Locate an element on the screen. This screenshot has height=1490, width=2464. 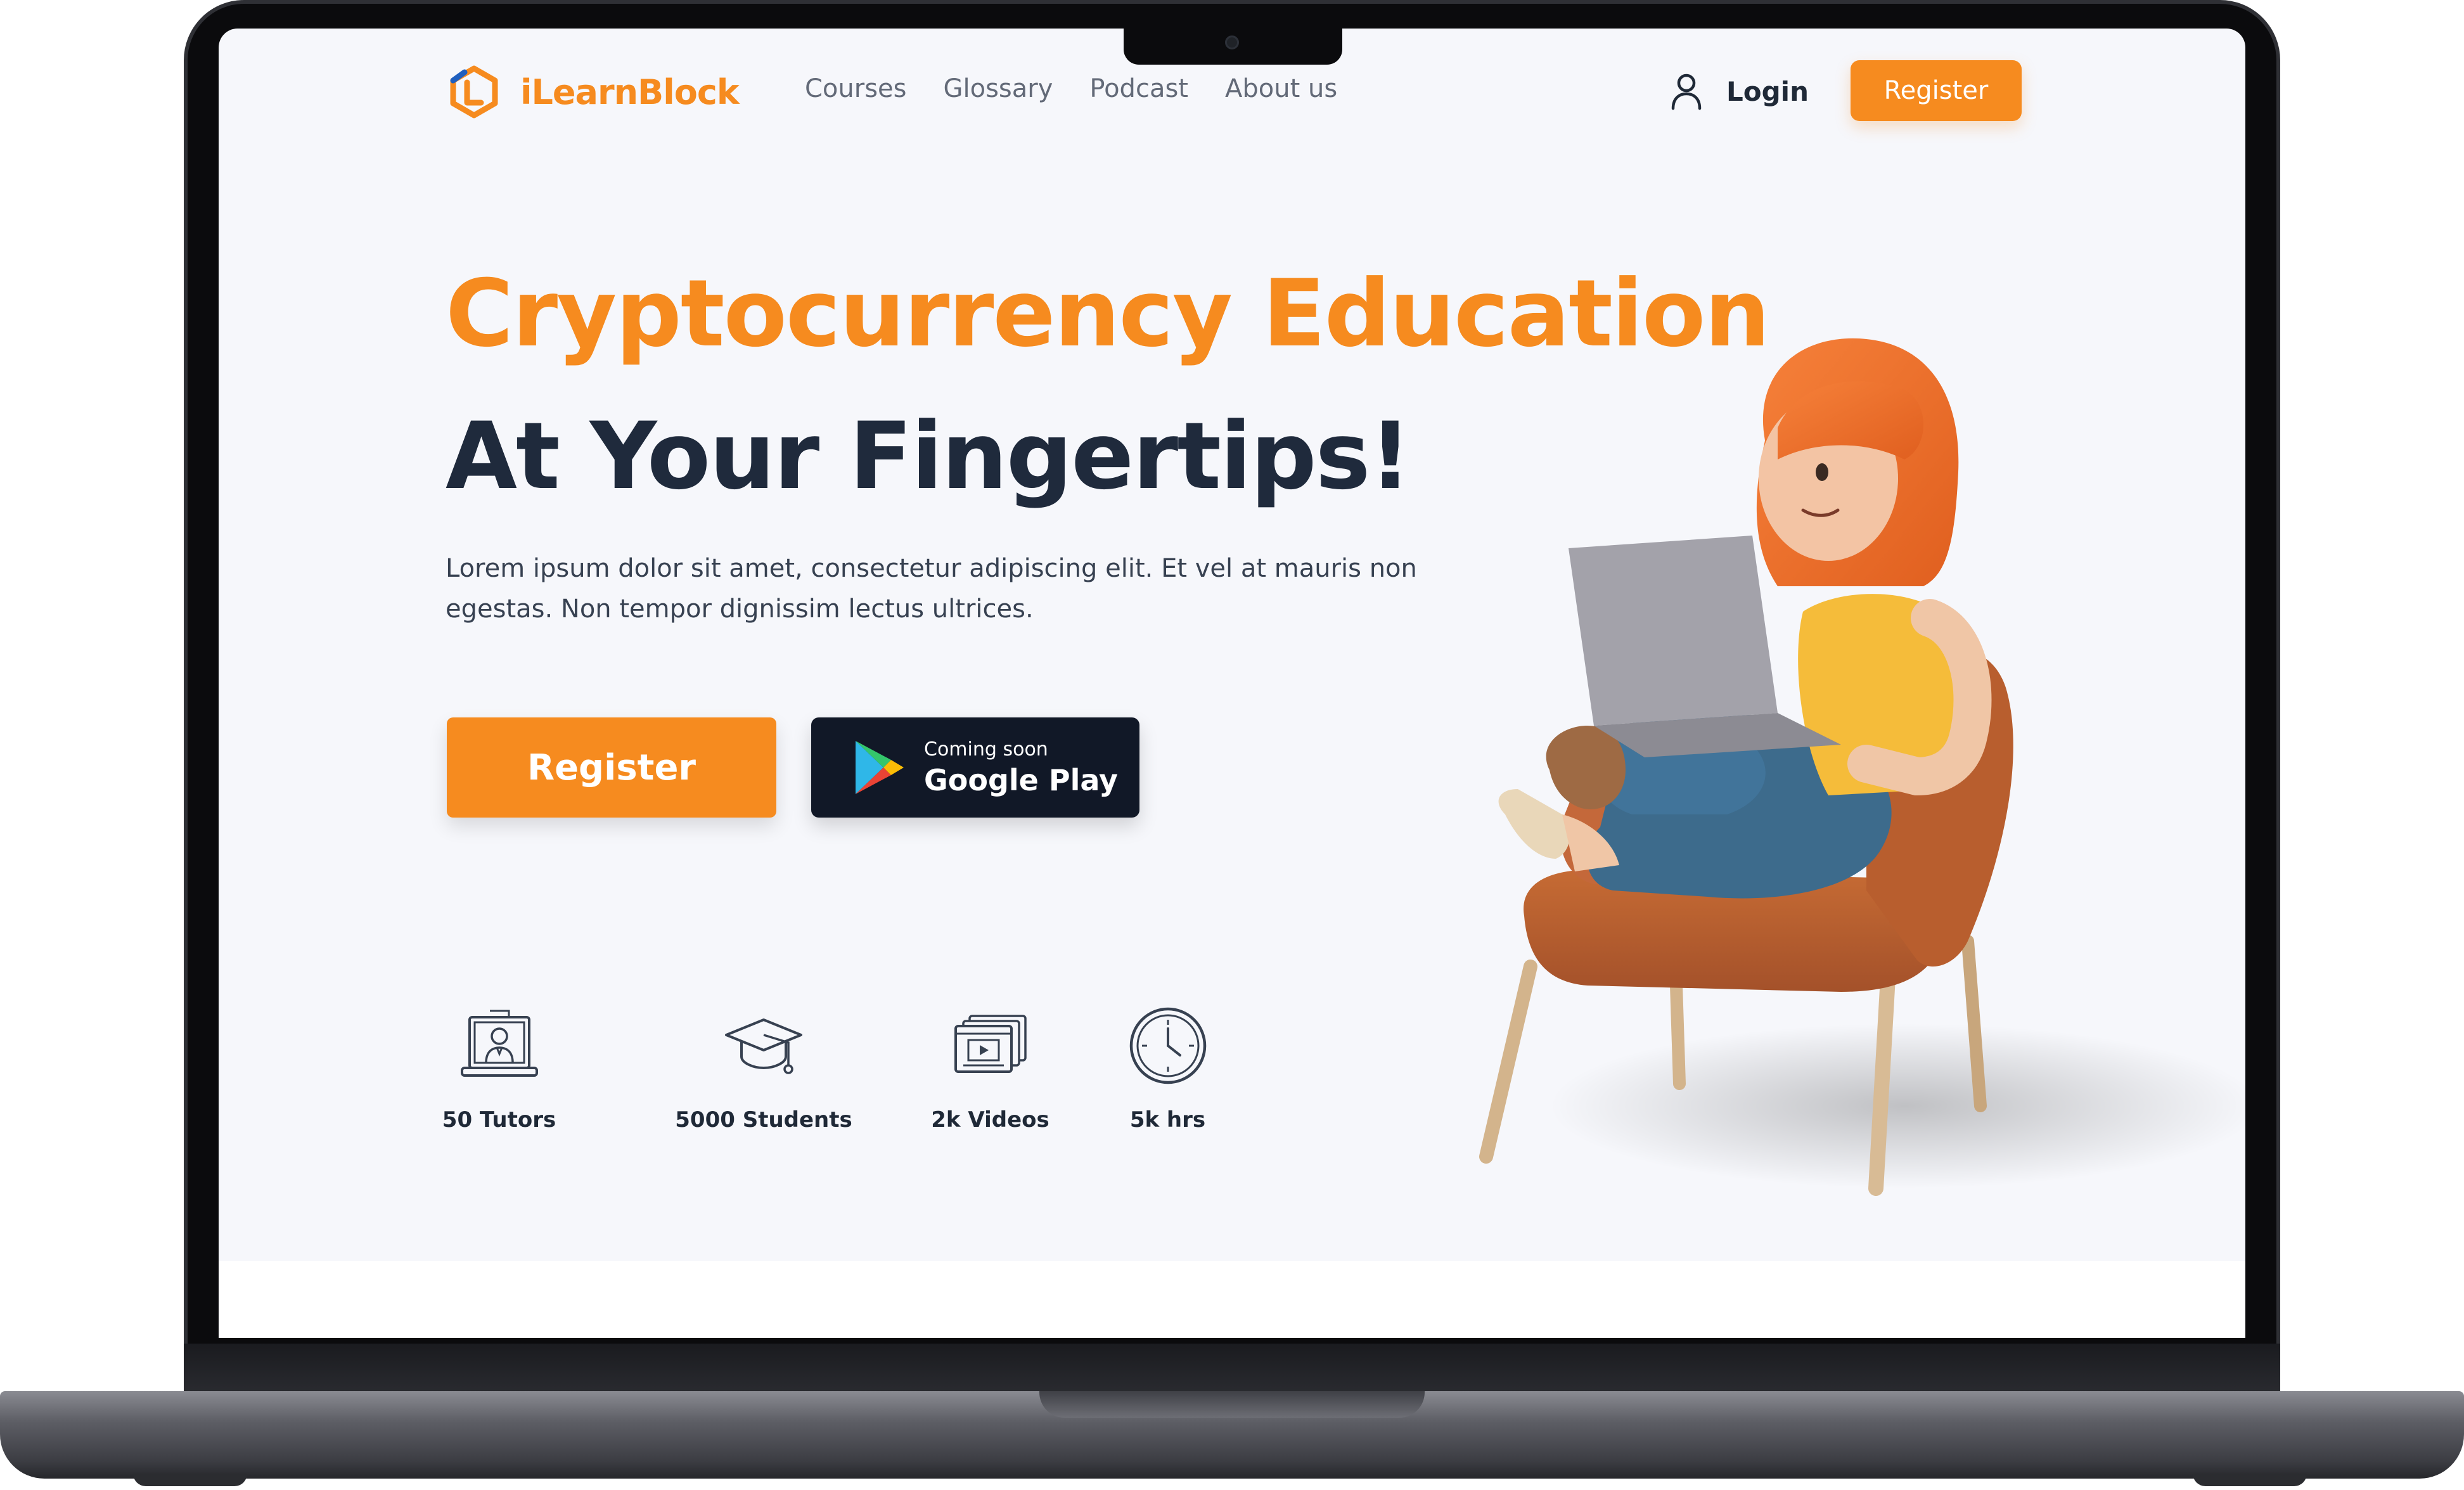
laptop-notch is located at coordinates (1233, 45).